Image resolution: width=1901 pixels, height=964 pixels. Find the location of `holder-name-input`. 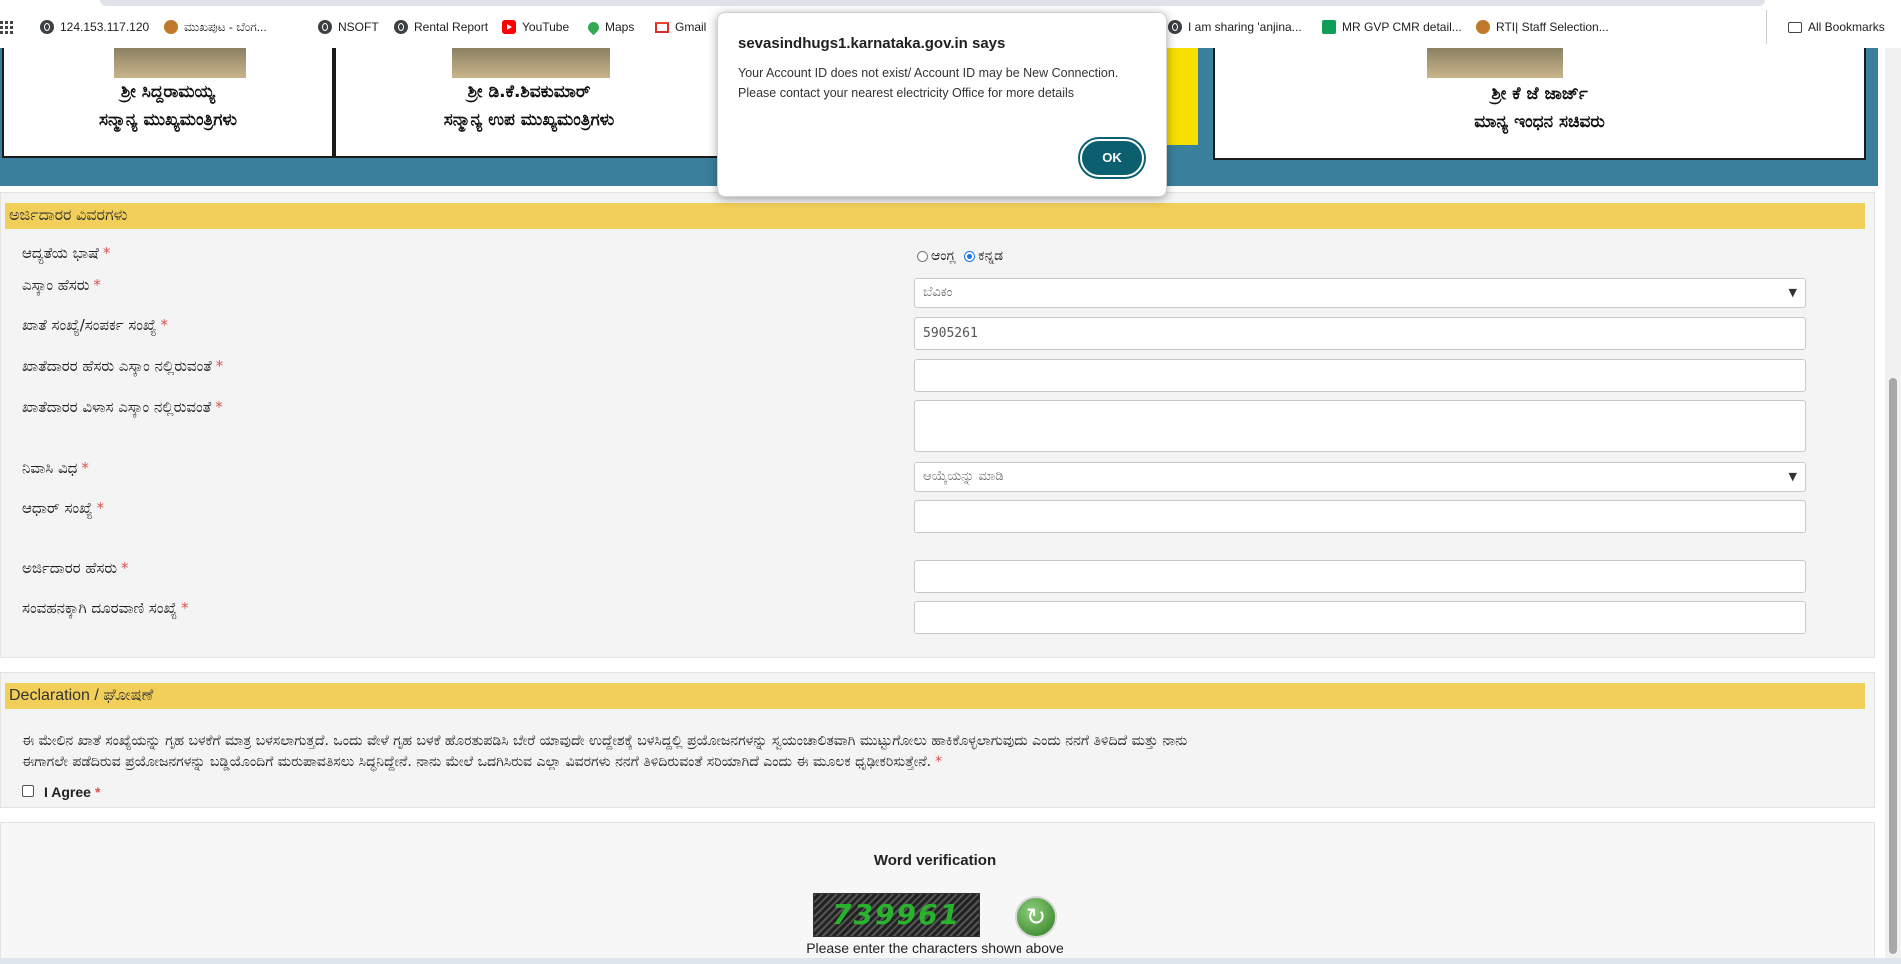

holder-name-input is located at coordinates (1360, 375).